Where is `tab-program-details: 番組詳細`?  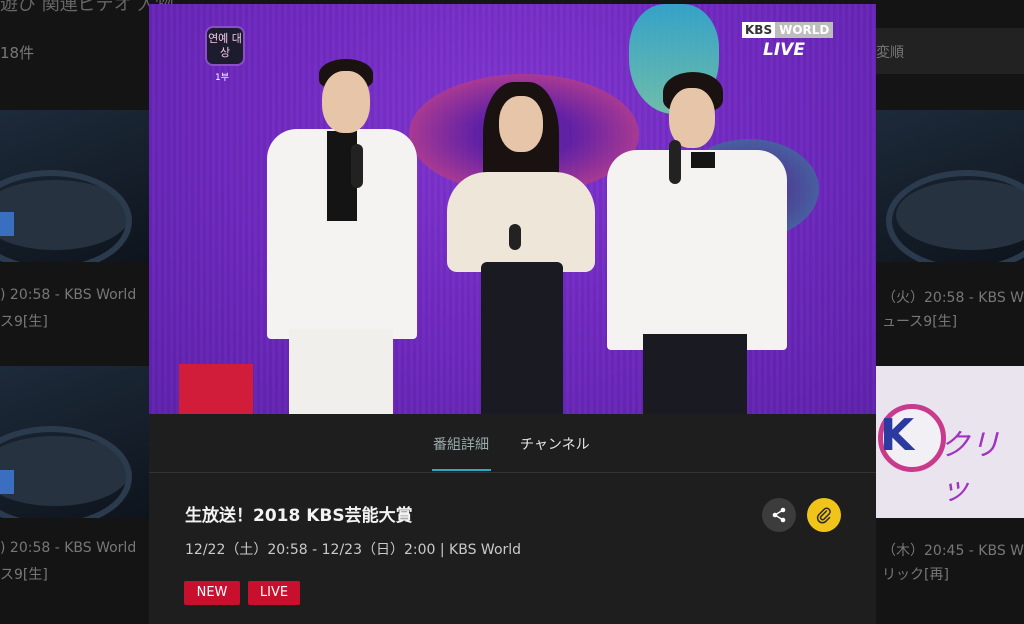 tab-program-details: 番組詳細 is located at coordinates (461, 444).